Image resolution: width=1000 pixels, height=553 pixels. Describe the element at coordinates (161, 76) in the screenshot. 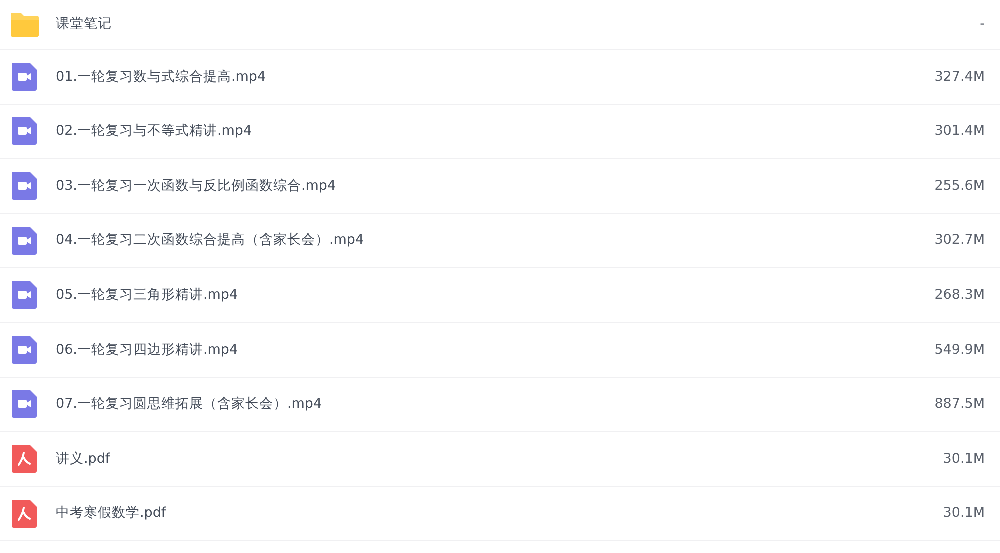

I see `file-name: 01.一轮复习数与式综合提高.mp4` at that location.